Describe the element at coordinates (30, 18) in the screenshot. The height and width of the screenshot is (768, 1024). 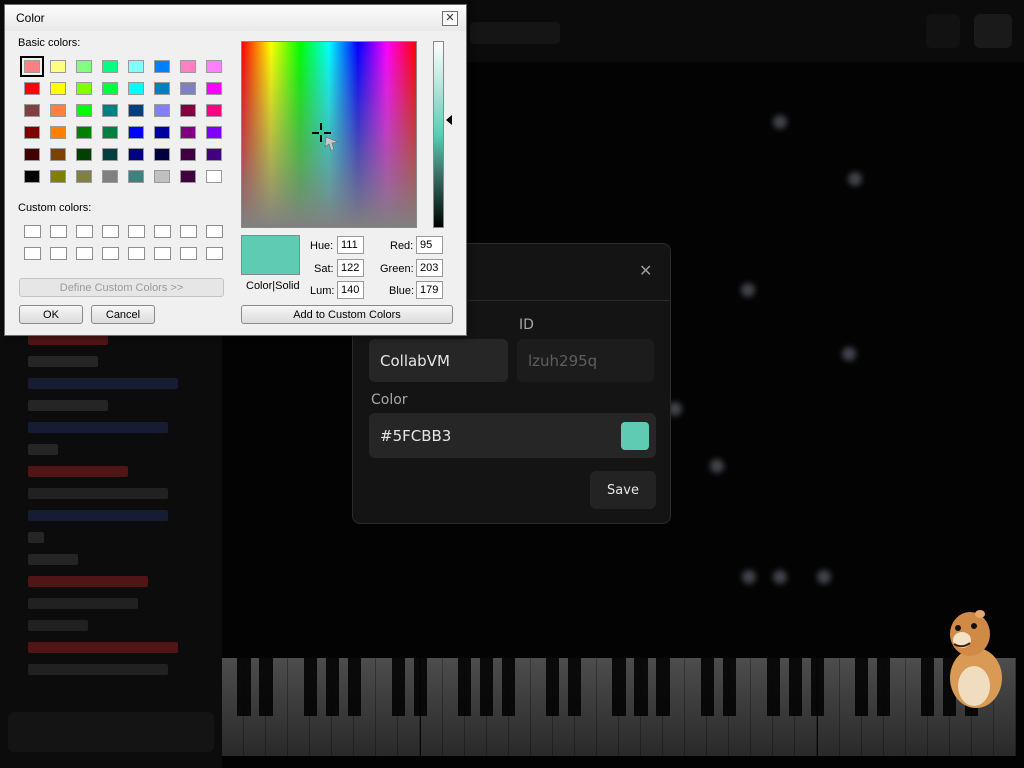
I see `dialog-title: Color` at that location.